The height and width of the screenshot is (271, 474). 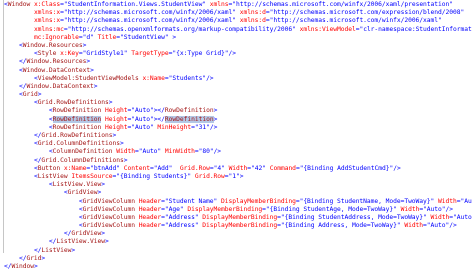 What do you see at coordinates (52, 176) in the screenshot?
I see `code-token: ListView` at bounding box center [52, 176].